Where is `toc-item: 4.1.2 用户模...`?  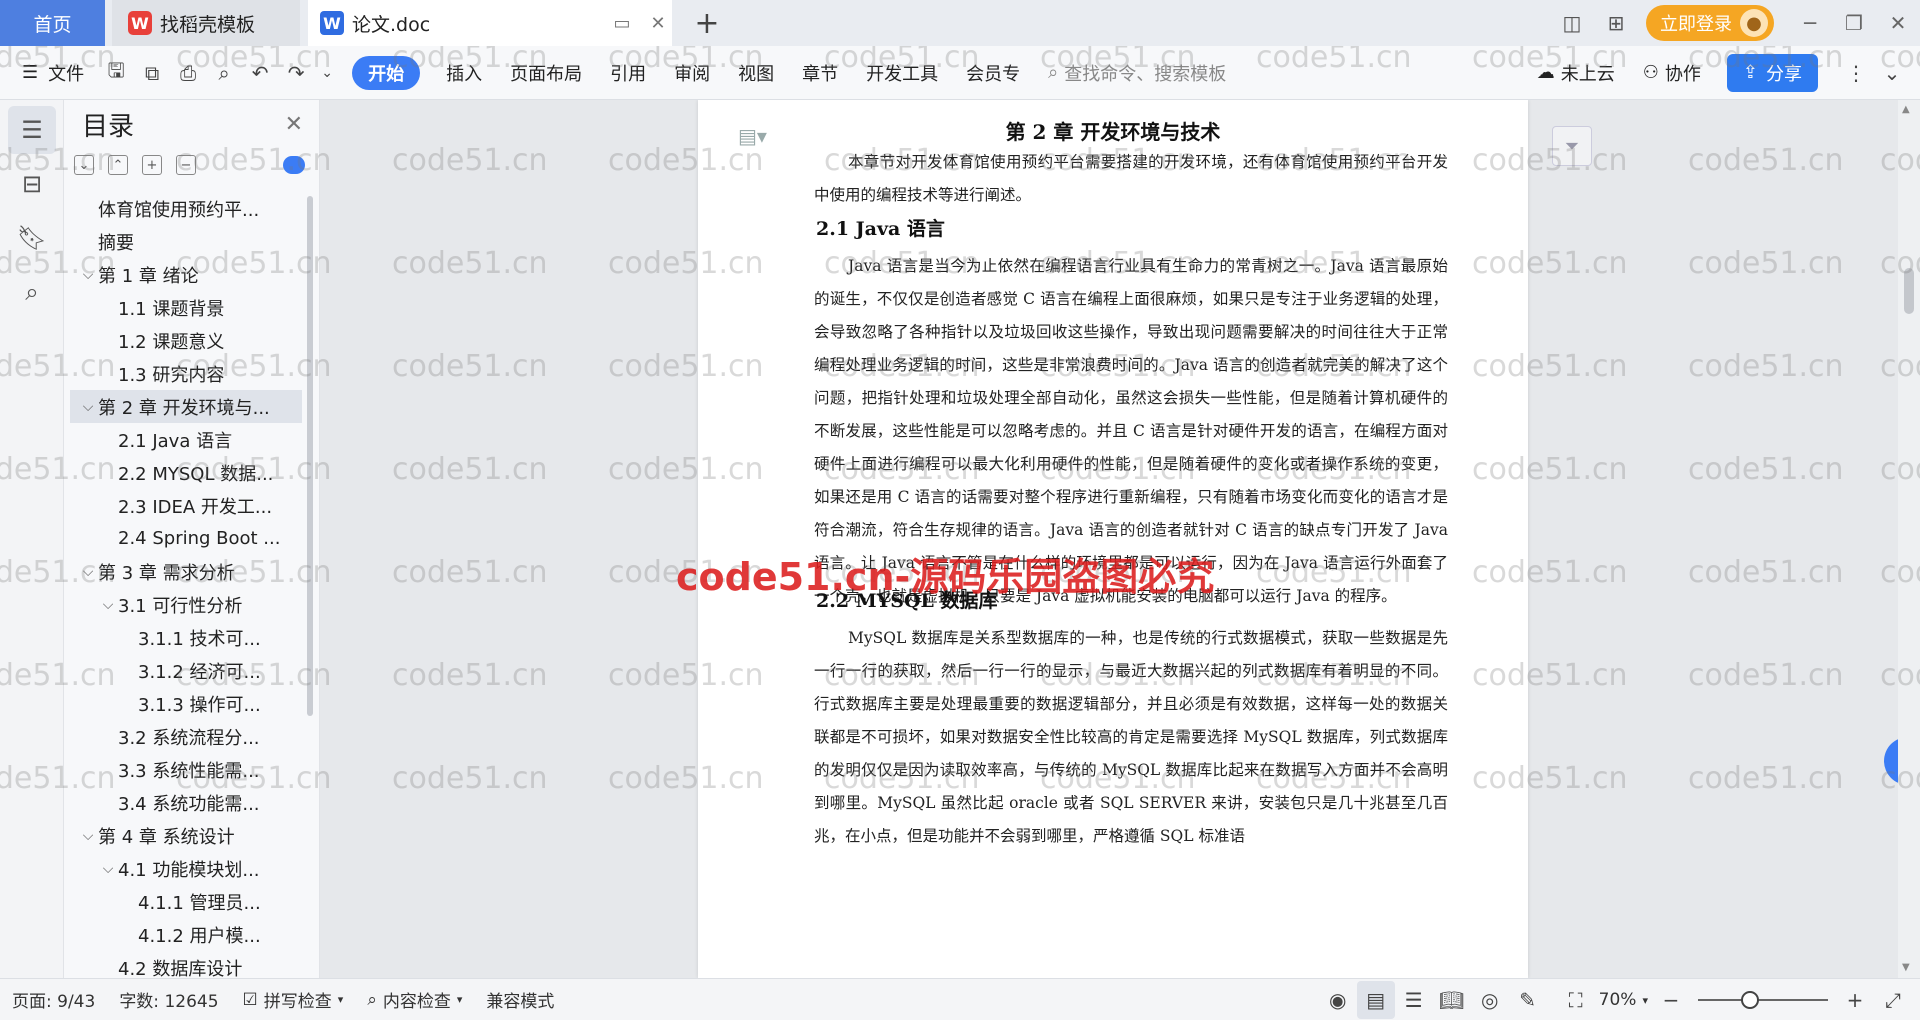 toc-item: 4.1.2 用户模... is located at coordinates (186, 934).